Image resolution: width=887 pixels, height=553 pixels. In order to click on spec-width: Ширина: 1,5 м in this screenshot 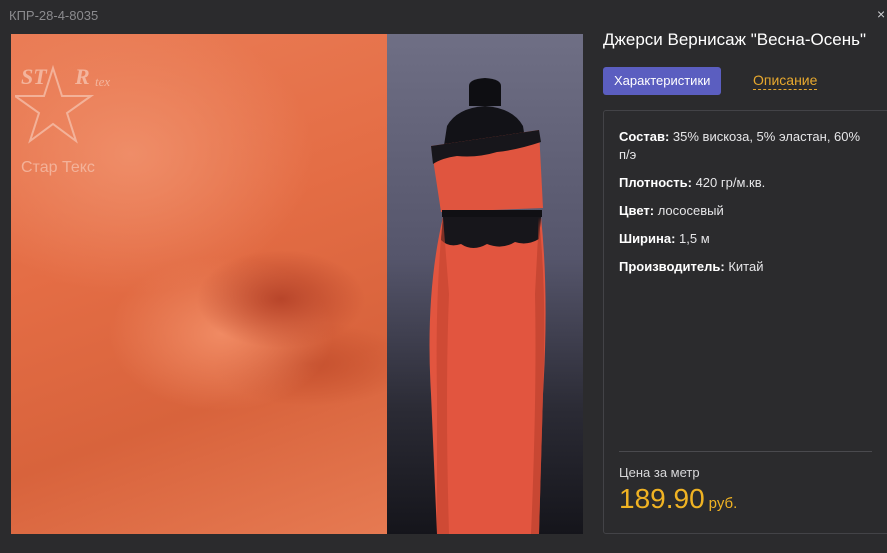, I will do `click(744, 239)`.